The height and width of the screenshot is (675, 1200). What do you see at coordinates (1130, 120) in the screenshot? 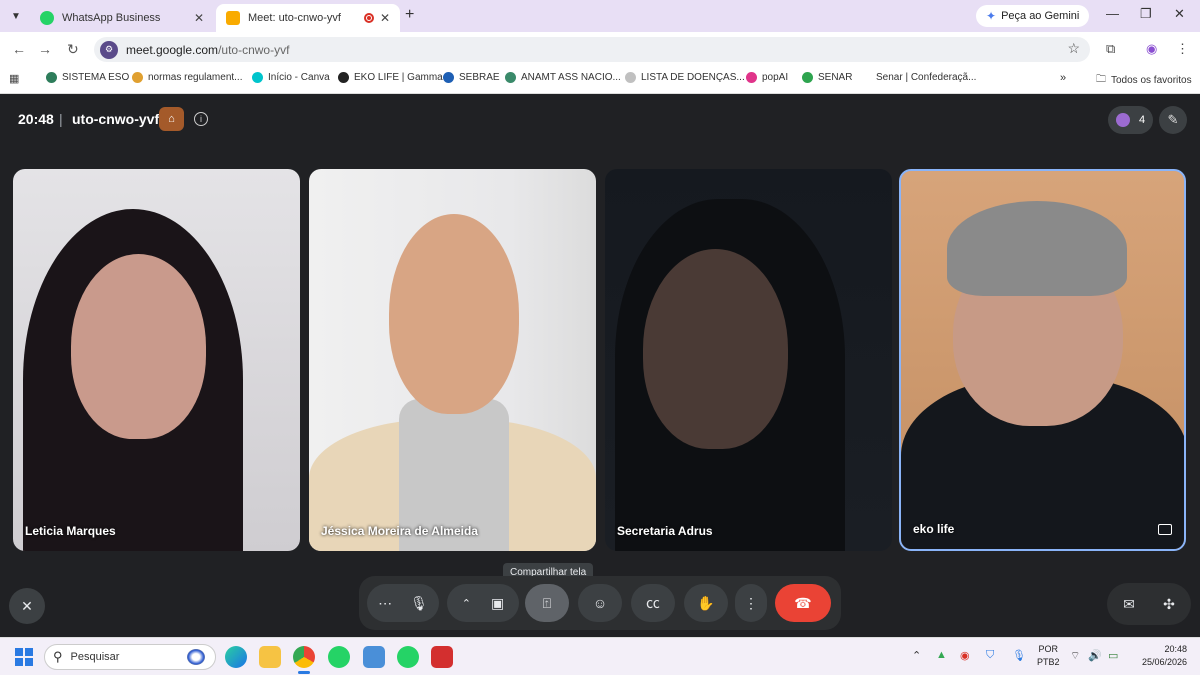
I see `participants-button: 4` at bounding box center [1130, 120].